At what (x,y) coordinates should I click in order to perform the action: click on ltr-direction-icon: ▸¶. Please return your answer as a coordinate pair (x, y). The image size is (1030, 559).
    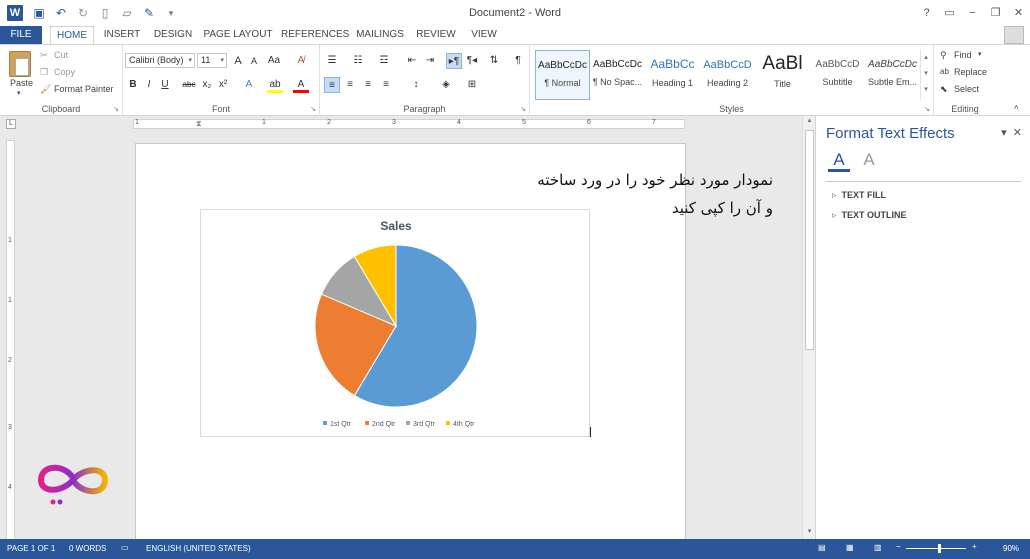
    Looking at the image, I should click on (454, 61).